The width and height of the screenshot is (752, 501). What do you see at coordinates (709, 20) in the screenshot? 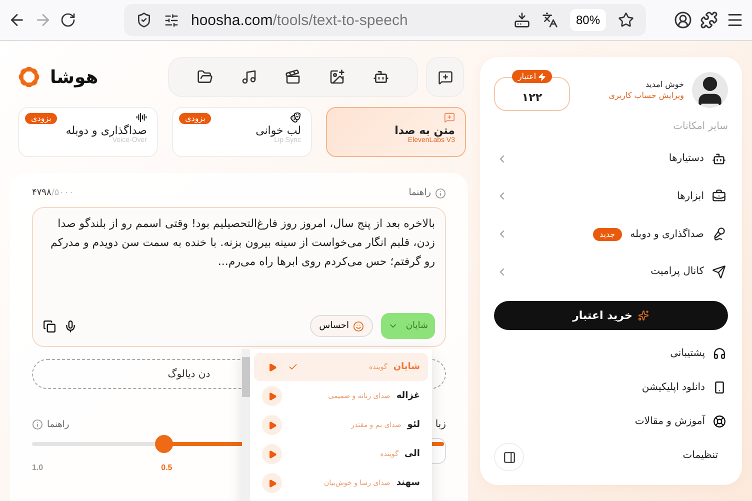
I see `extensions-button` at bounding box center [709, 20].